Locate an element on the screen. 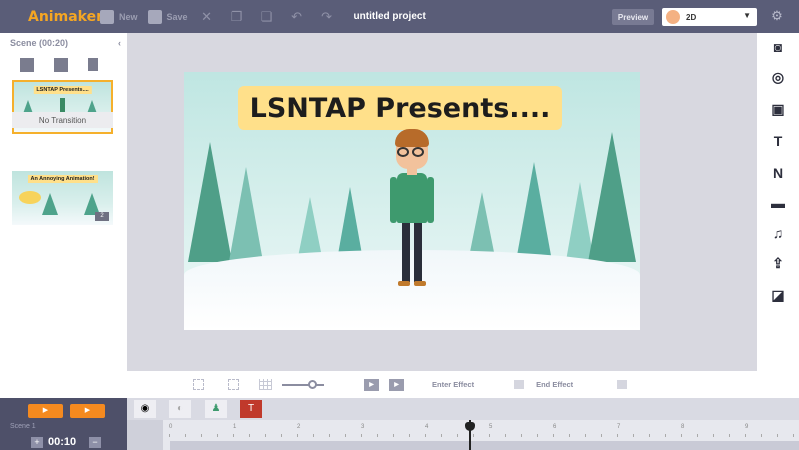 The height and width of the screenshot is (450, 799). character-icon: ◙ is located at coordinates (778, 47).